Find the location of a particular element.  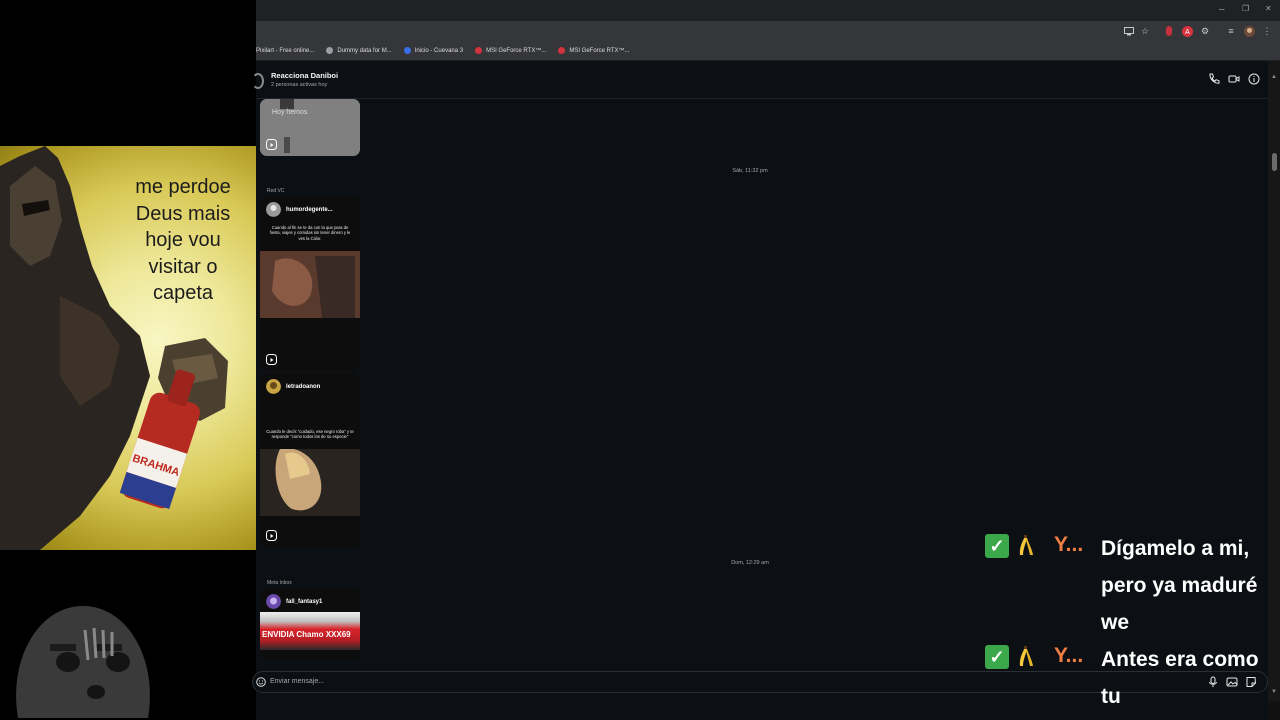

message-line: pero ya maduré is located at coordinates (1179, 585).